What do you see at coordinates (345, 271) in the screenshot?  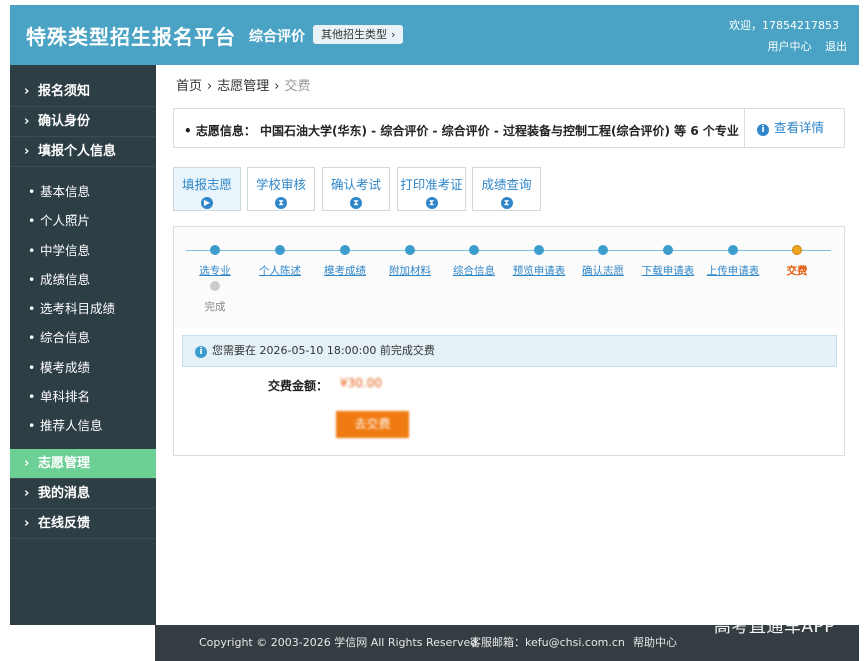 I see `step-label: 模考成绩` at bounding box center [345, 271].